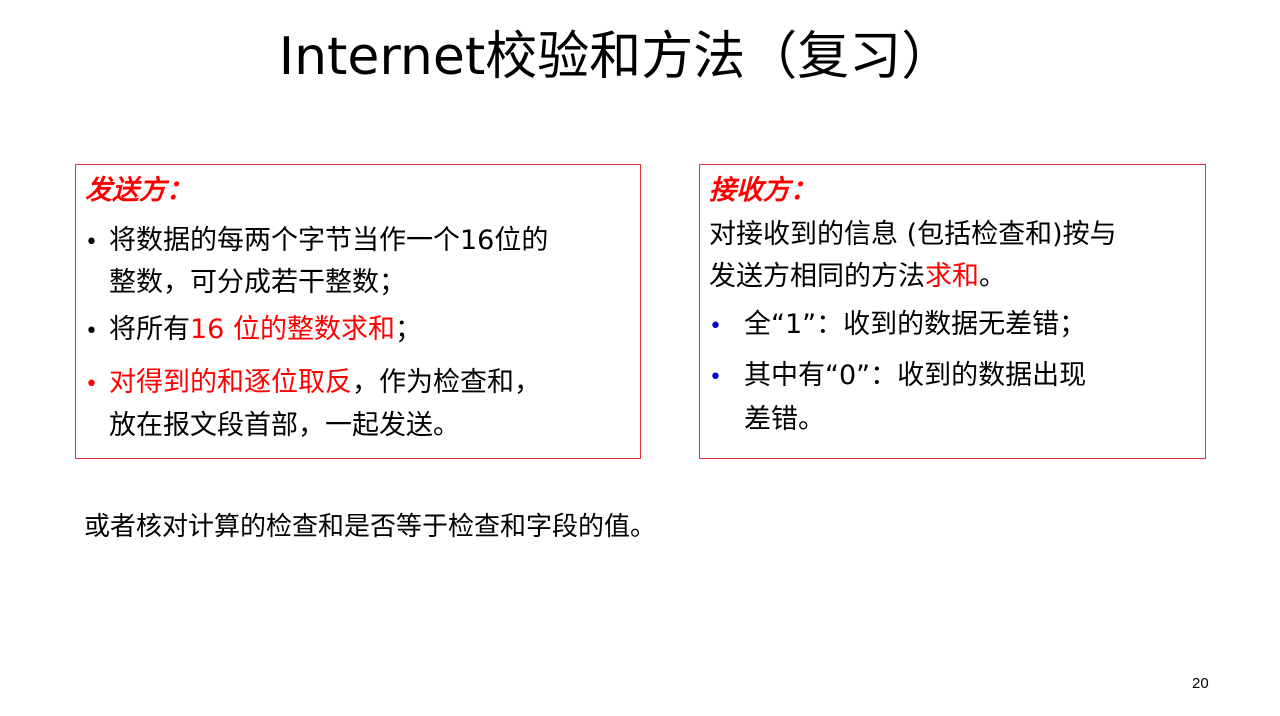  I want to click on receiver-line-2-highlight: 求和, so click(952, 276).